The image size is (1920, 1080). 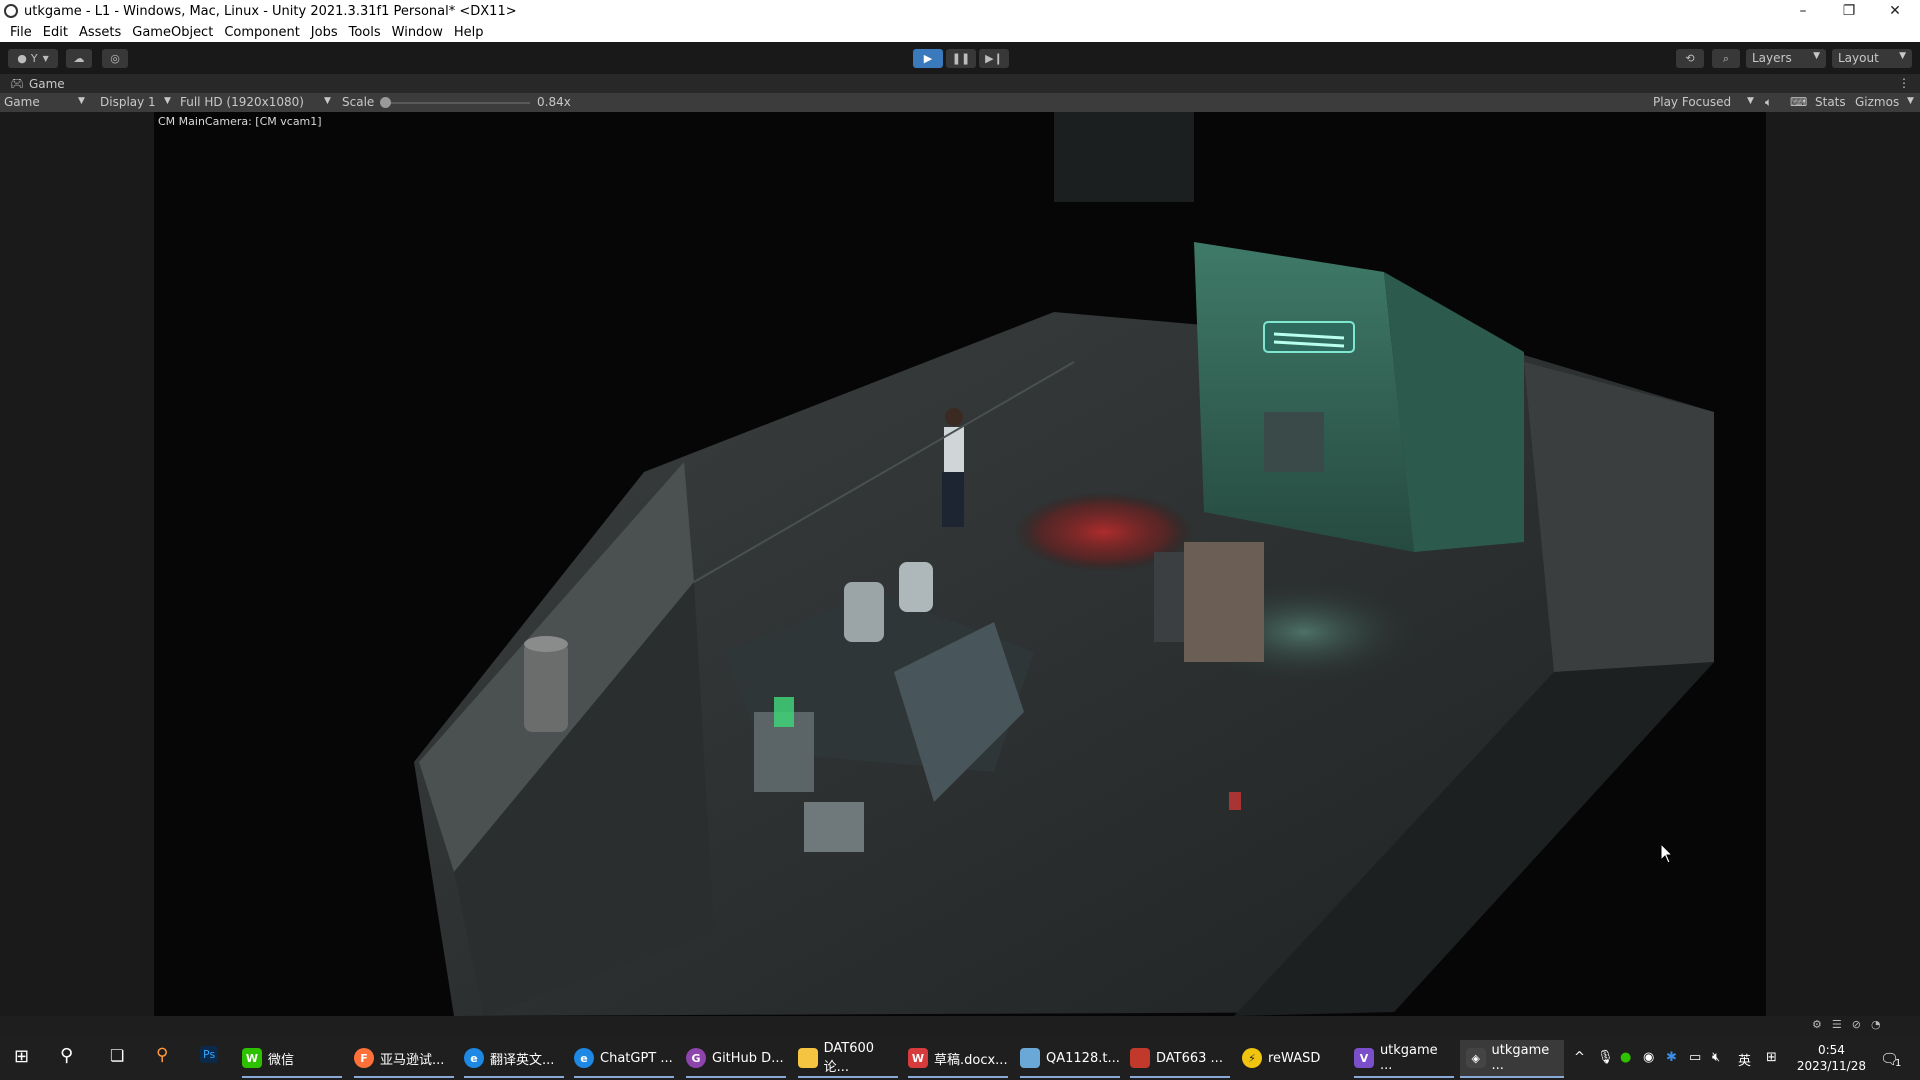 I want to click on account-icon: ●, so click(x=22, y=58).